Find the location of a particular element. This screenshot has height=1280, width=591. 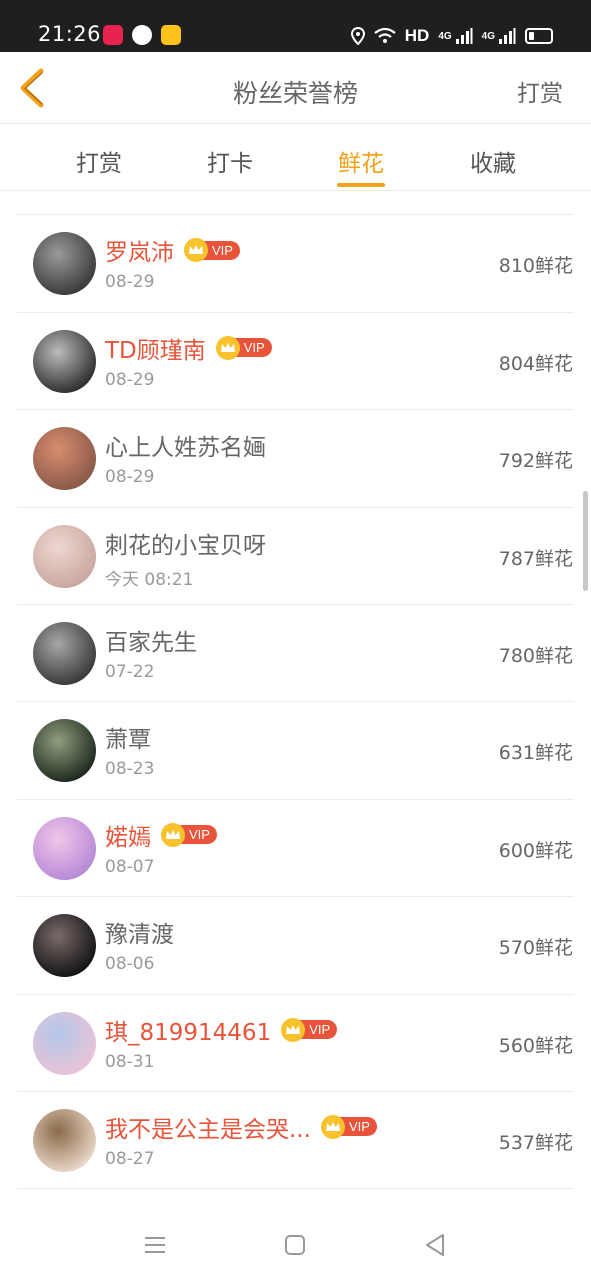

page-title: 粉丝荣誉榜 is located at coordinates (295, 93).